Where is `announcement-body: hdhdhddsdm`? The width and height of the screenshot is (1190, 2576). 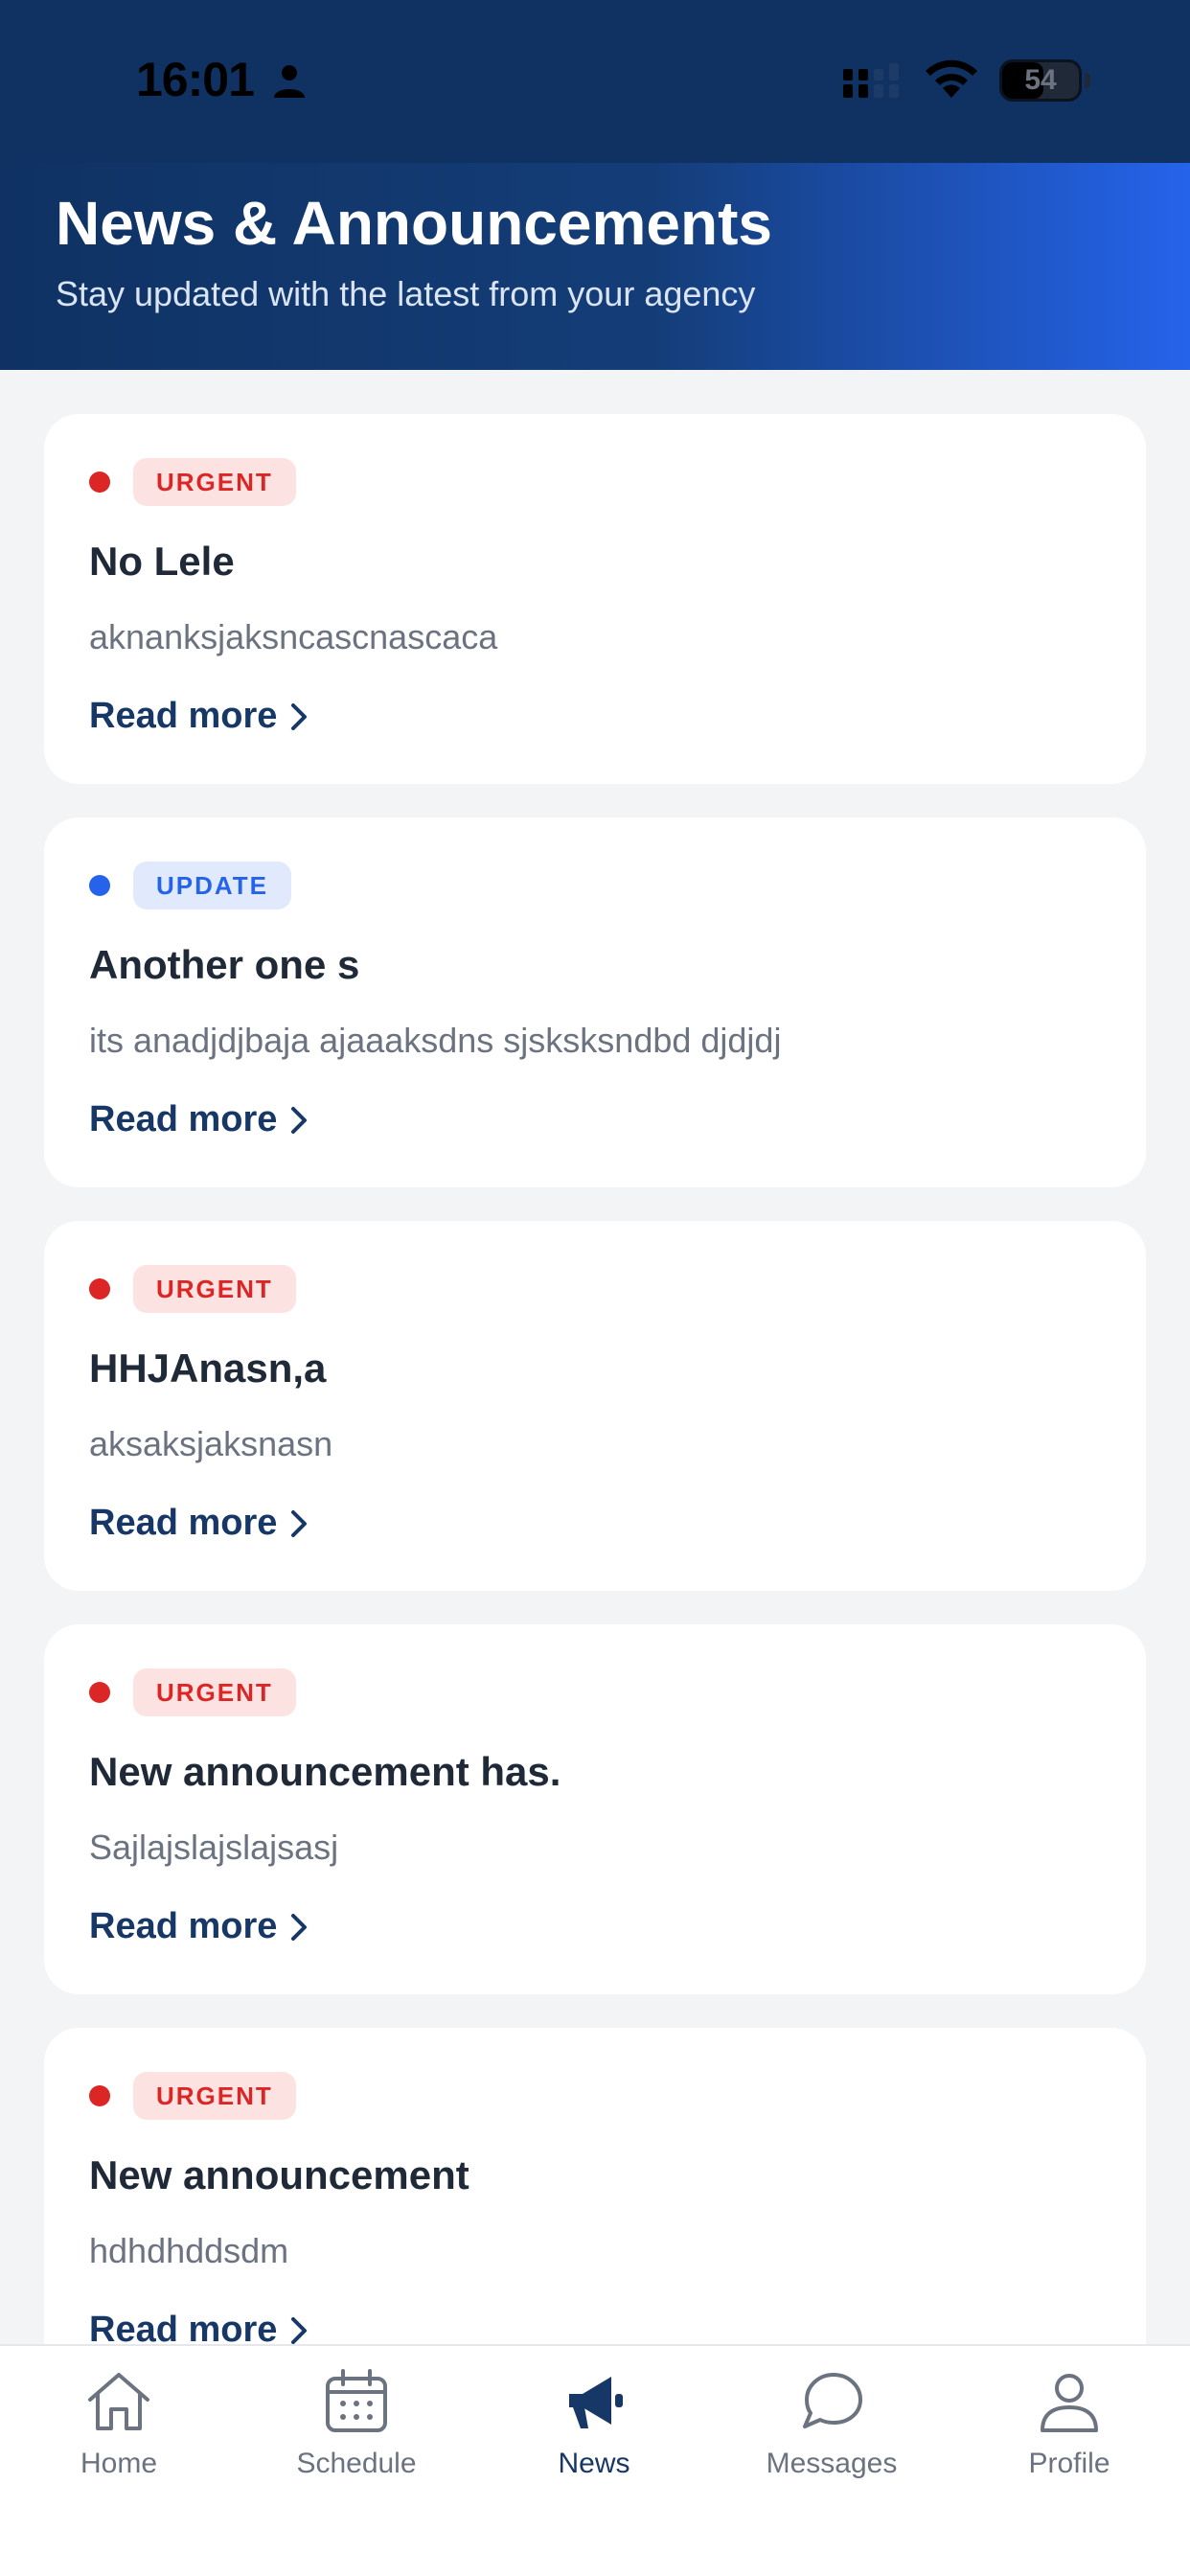 announcement-body: hdhdhddsdm is located at coordinates (189, 2250).